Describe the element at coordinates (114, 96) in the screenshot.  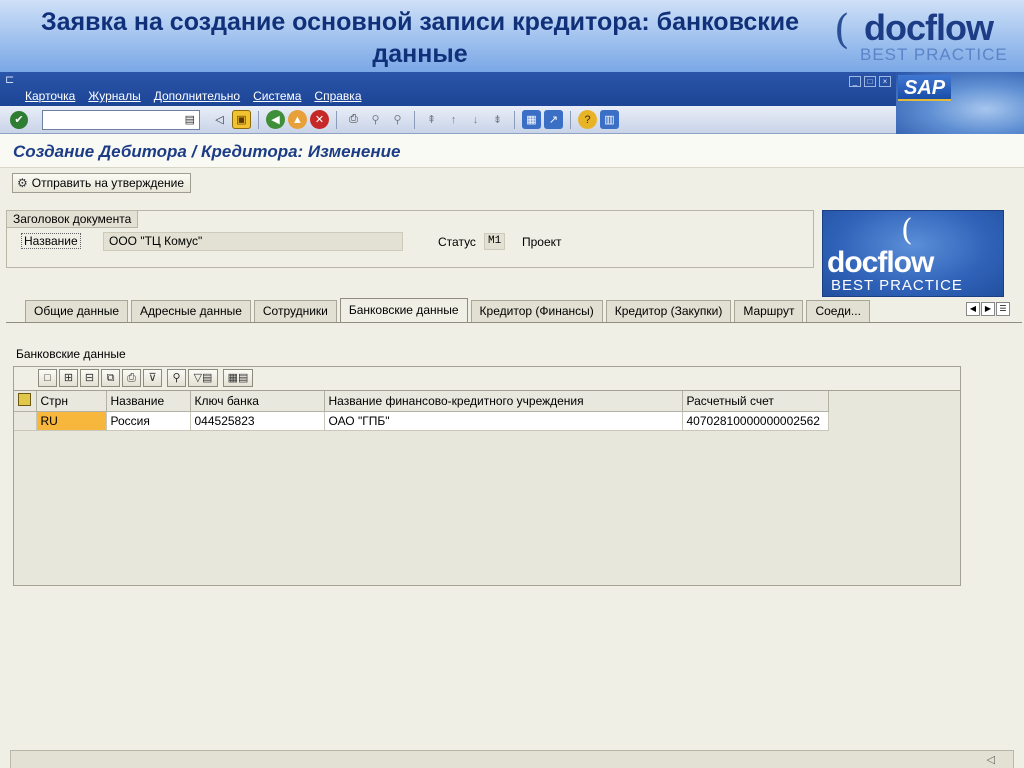
I see `menu-item-journals: Журналы` at that location.